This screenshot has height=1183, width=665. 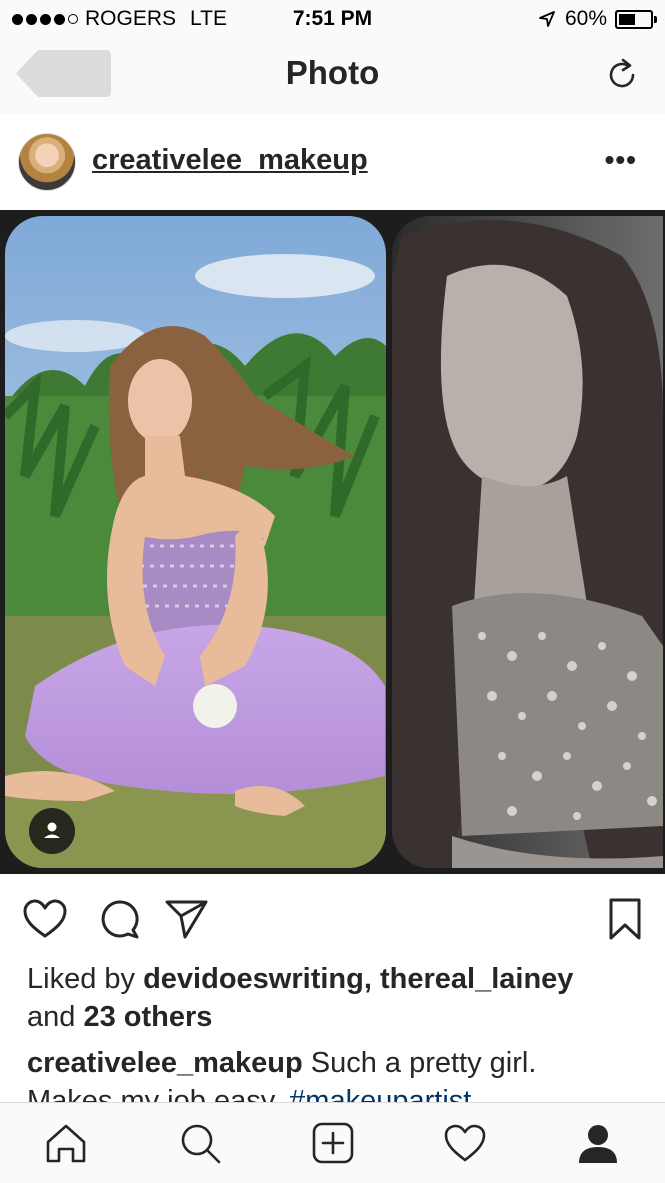 I want to click on post-header: creativelee_makeup •••, so click(x=332, y=162).